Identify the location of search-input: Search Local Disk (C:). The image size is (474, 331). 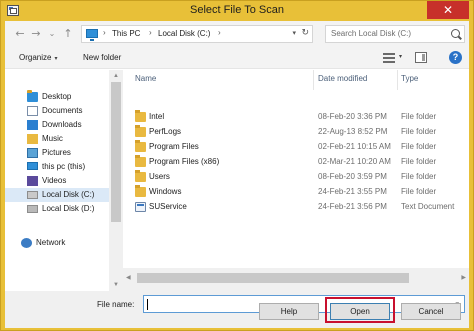
(395, 34).